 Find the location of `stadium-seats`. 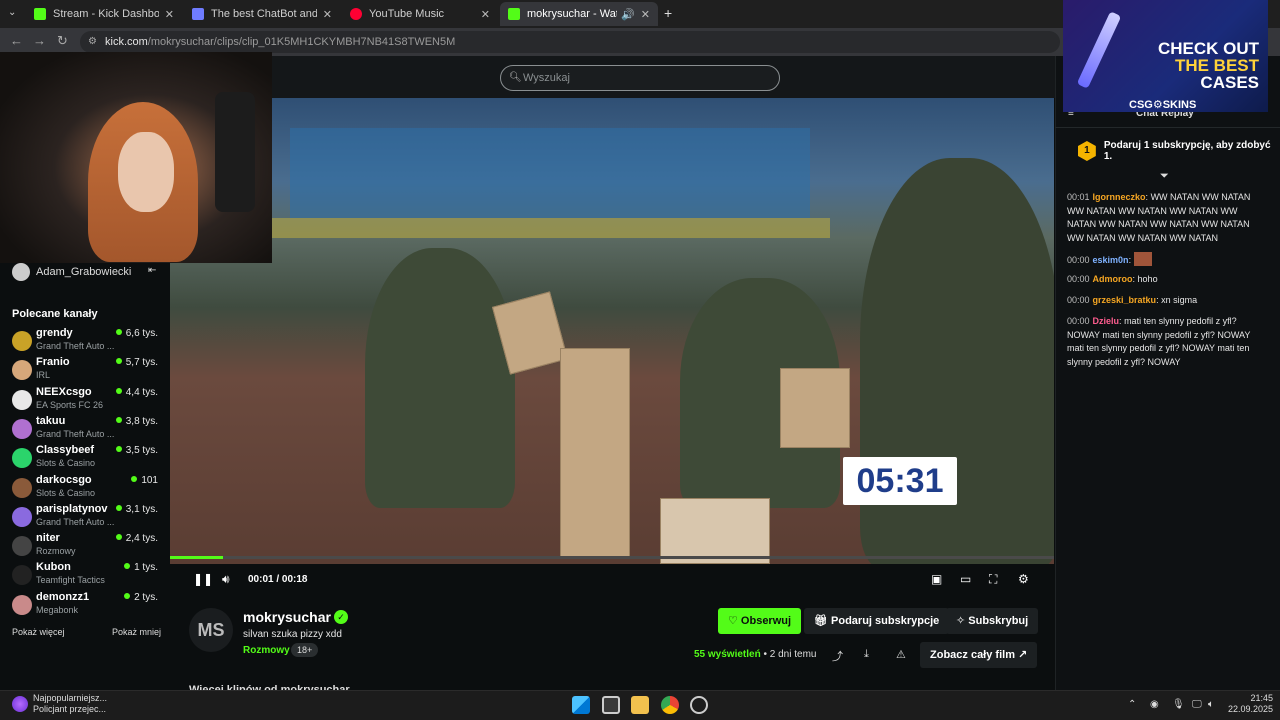

stadium-seats is located at coordinates (550, 173).